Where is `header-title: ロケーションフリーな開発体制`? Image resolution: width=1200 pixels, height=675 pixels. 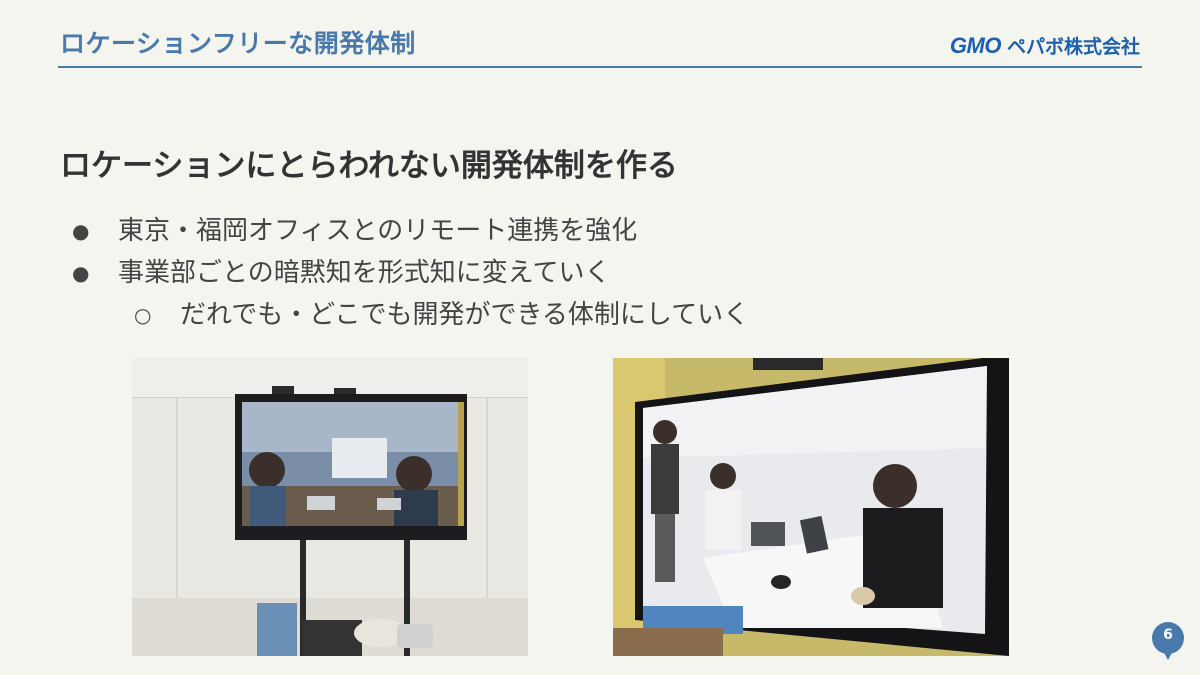 header-title: ロケーションフリーな開発体制 is located at coordinates (238, 43).